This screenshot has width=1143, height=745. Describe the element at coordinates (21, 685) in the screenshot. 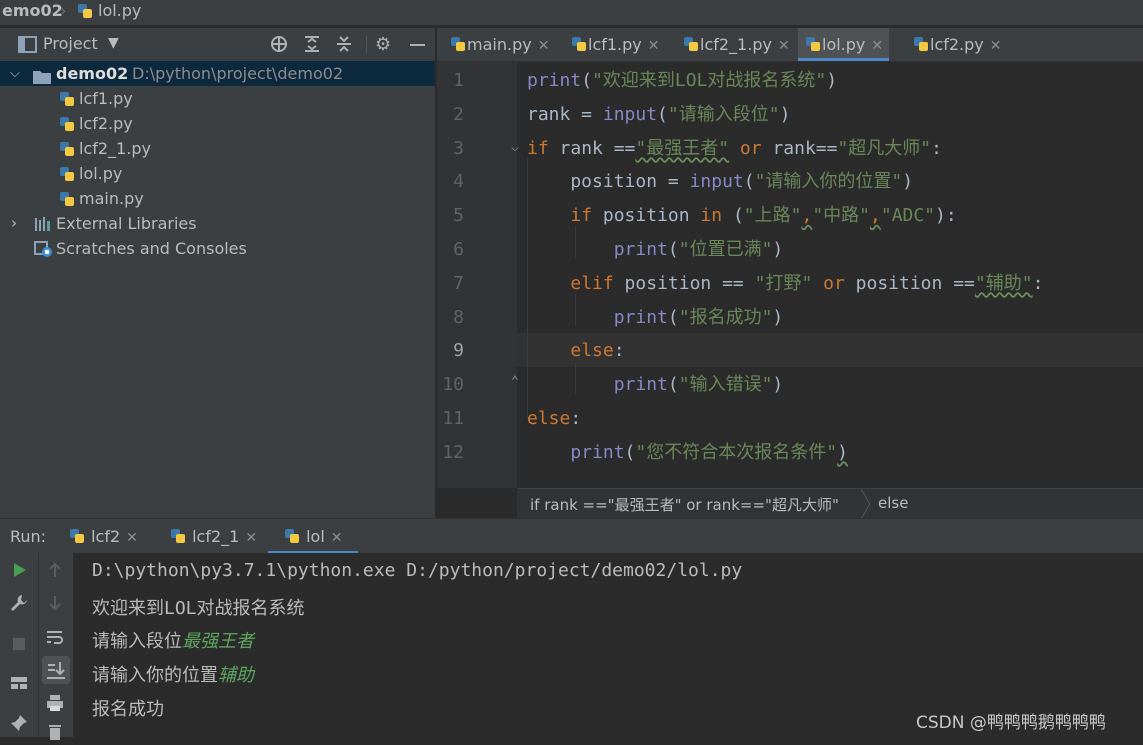

I see `layout-icon` at that location.